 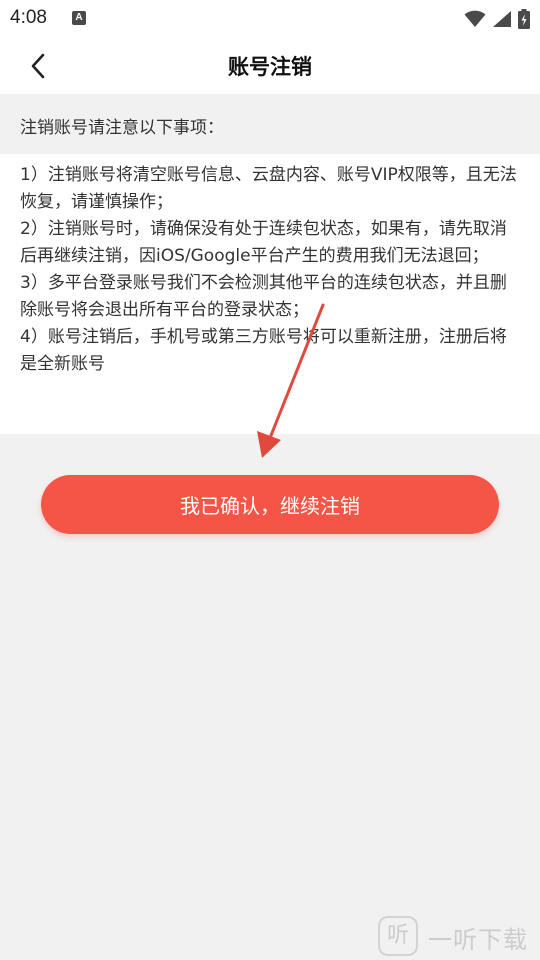 What do you see at coordinates (28, 17) in the screenshot?
I see `status-time: 4:08` at bounding box center [28, 17].